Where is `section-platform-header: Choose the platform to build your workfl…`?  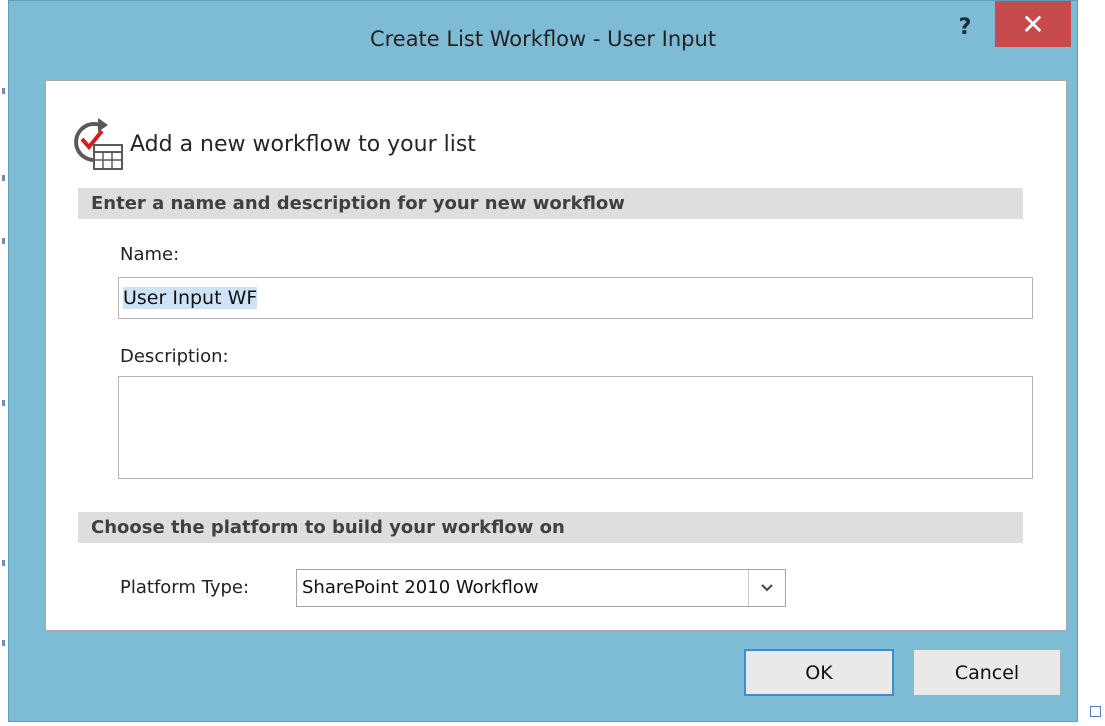 section-platform-header: Choose the platform to build your workfl… is located at coordinates (550, 527).